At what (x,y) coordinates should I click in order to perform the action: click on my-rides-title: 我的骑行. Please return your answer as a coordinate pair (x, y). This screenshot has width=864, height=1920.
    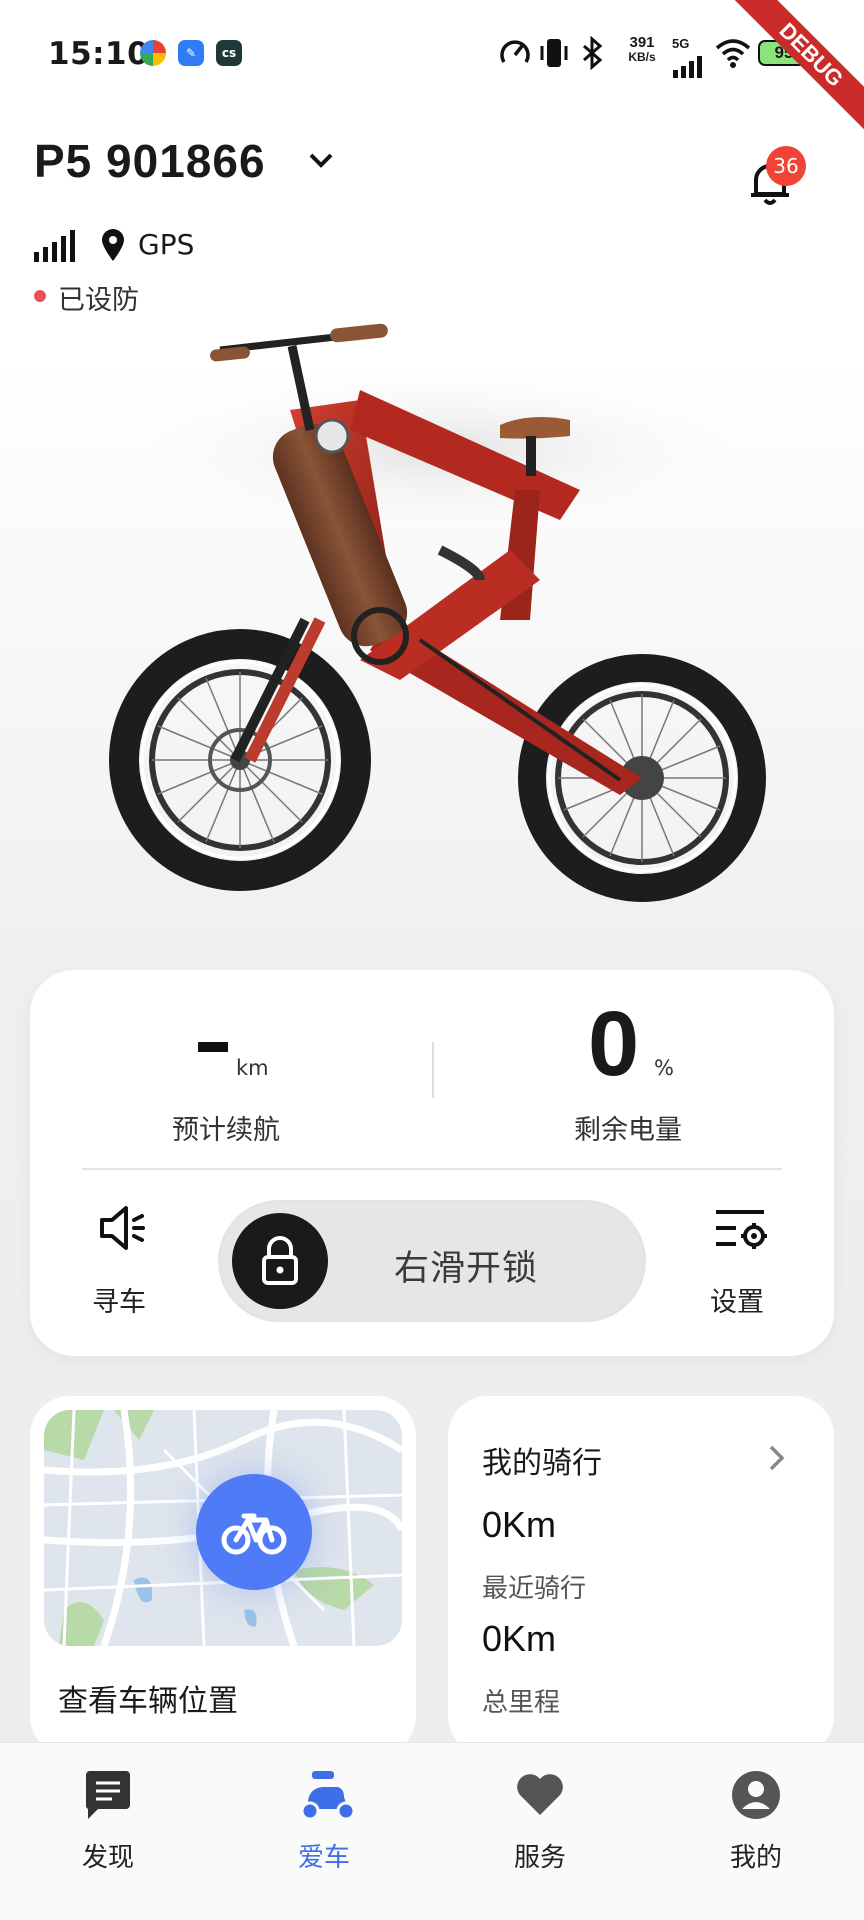
    Looking at the image, I should click on (542, 1460).